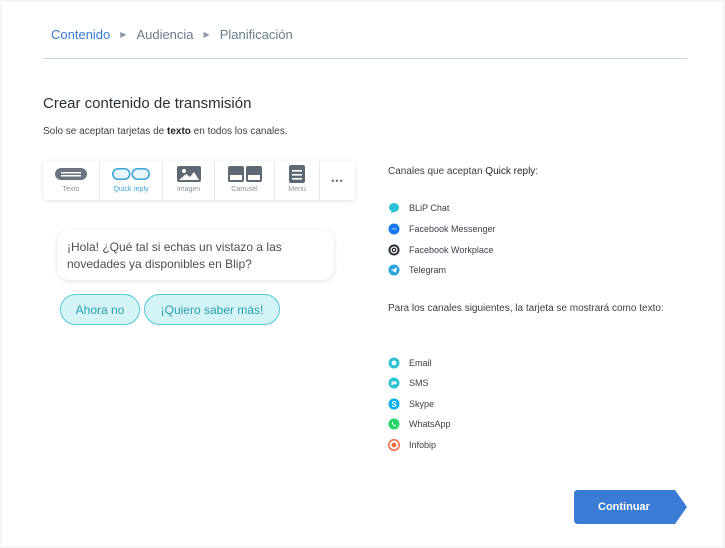 Image resolution: width=725 pixels, height=548 pixels. What do you see at coordinates (419, 383) in the screenshot?
I see `channel-name: SMS` at bounding box center [419, 383].